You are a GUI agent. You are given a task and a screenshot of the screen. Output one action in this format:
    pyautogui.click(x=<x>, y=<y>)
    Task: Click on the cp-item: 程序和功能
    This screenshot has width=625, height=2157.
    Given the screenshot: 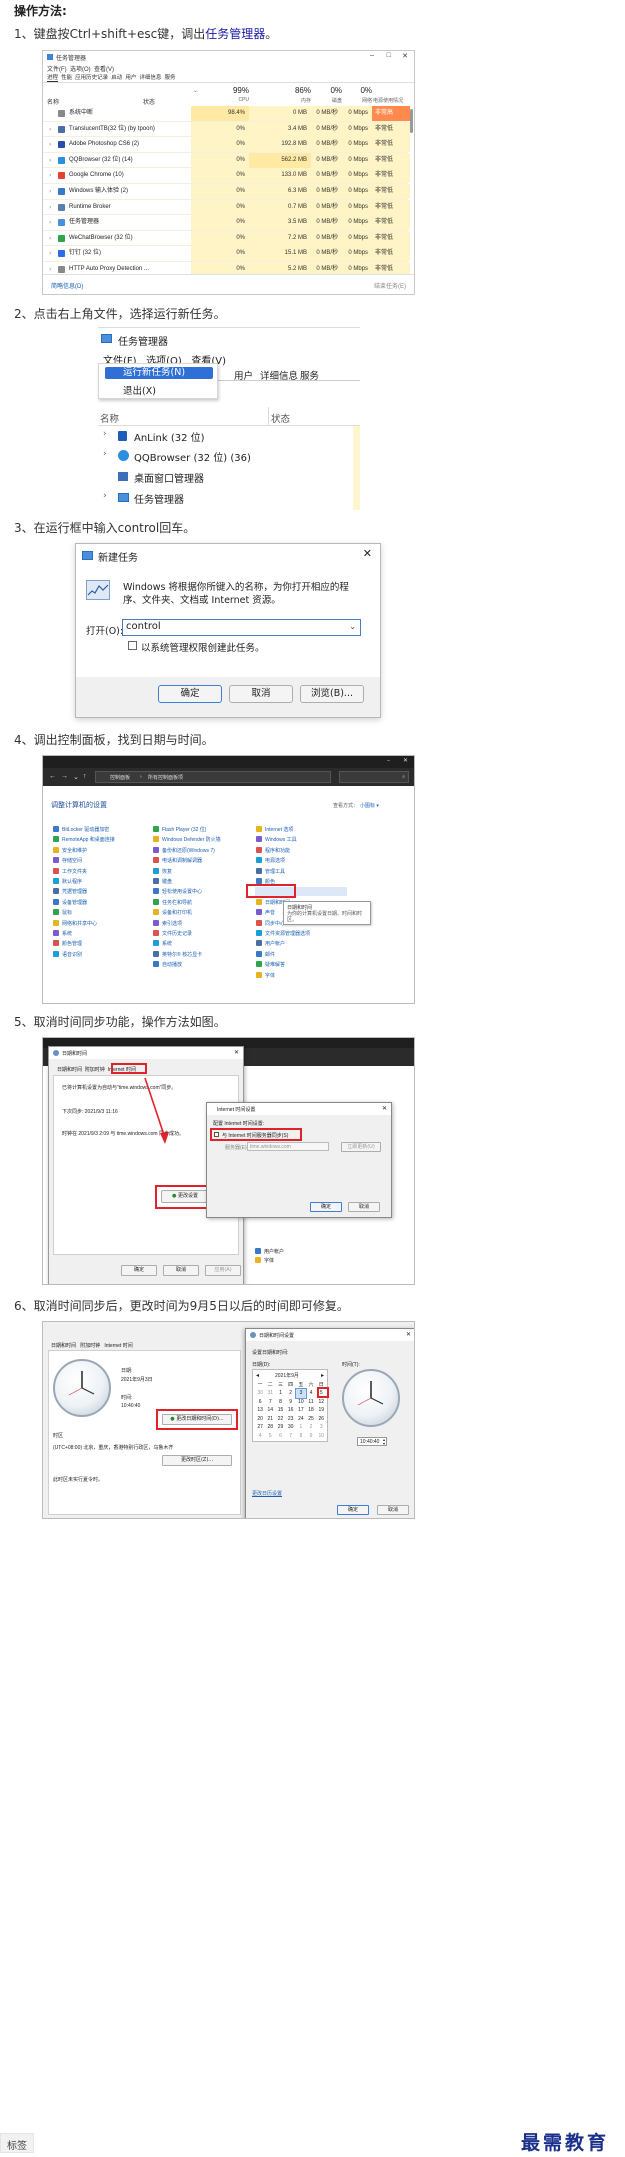 What is the action you would take?
    pyautogui.click(x=283, y=851)
    